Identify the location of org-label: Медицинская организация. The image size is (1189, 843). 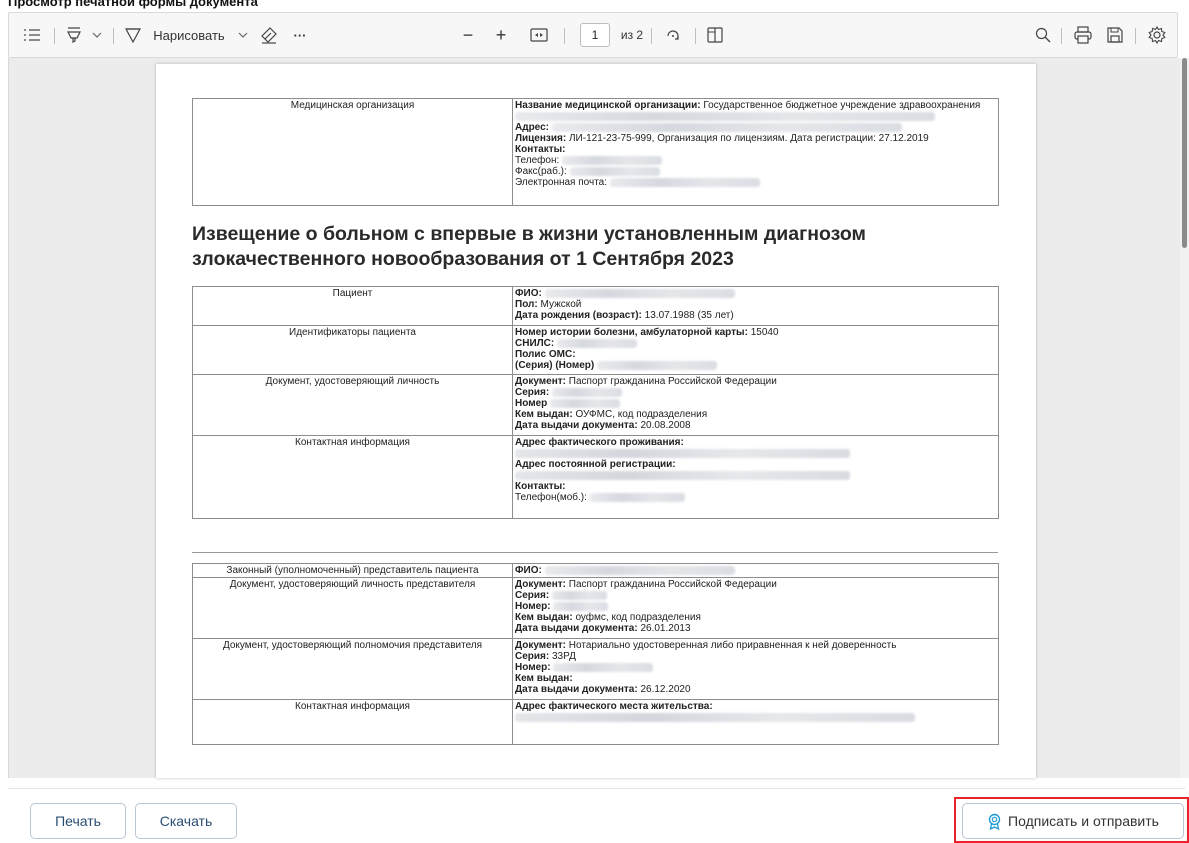
(352, 105).